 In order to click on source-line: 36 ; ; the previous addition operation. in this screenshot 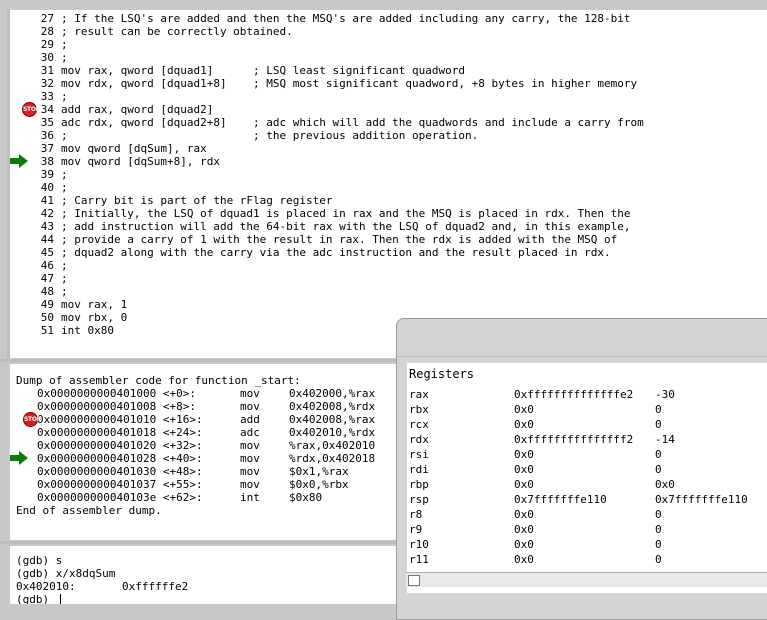, I will do `click(388, 135)`.